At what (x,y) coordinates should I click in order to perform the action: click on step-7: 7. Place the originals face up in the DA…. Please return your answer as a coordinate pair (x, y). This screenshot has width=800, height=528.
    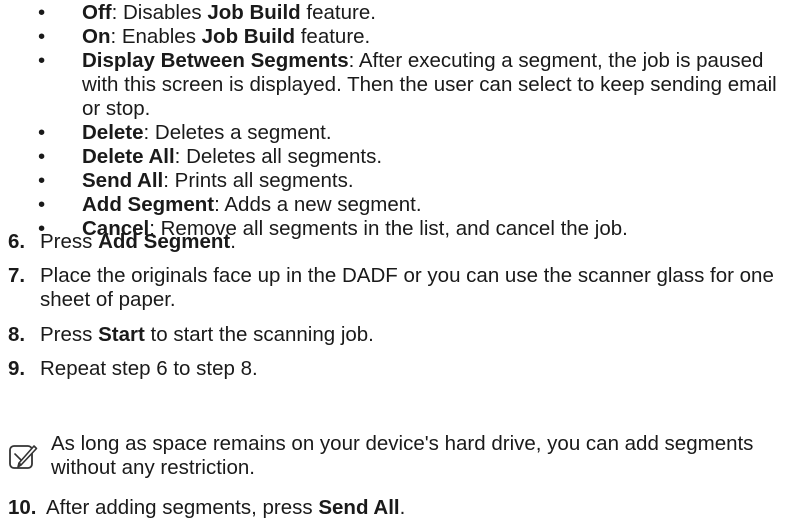
    Looking at the image, I should click on (391, 287).